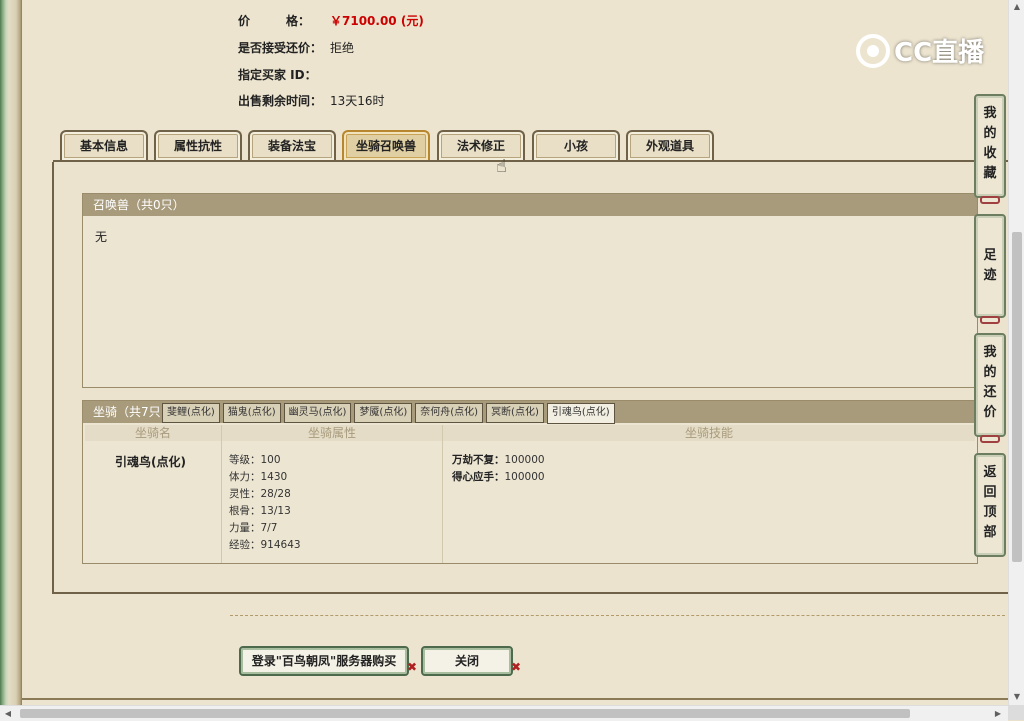 The height and width of the screenshot is (721, 1024). What do you see at coordinates (8, 713) in the screenshot?
I see `scroll-left-icon: ◀` at bounding box center [8, 713].